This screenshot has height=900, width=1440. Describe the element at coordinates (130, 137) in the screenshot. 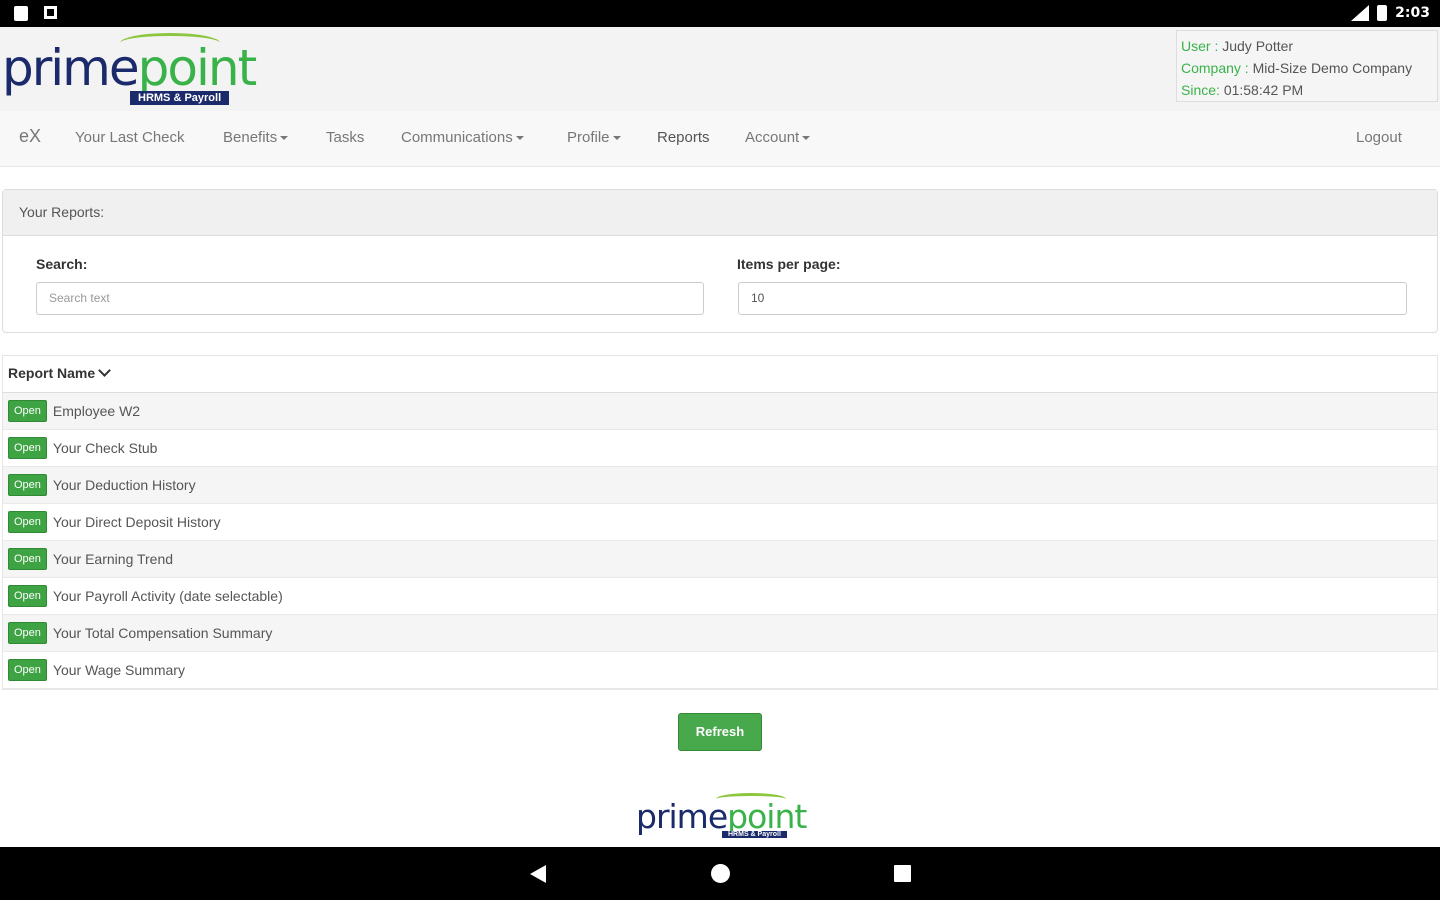

I see `nav-your-last-check: Your Last Check` at that location.